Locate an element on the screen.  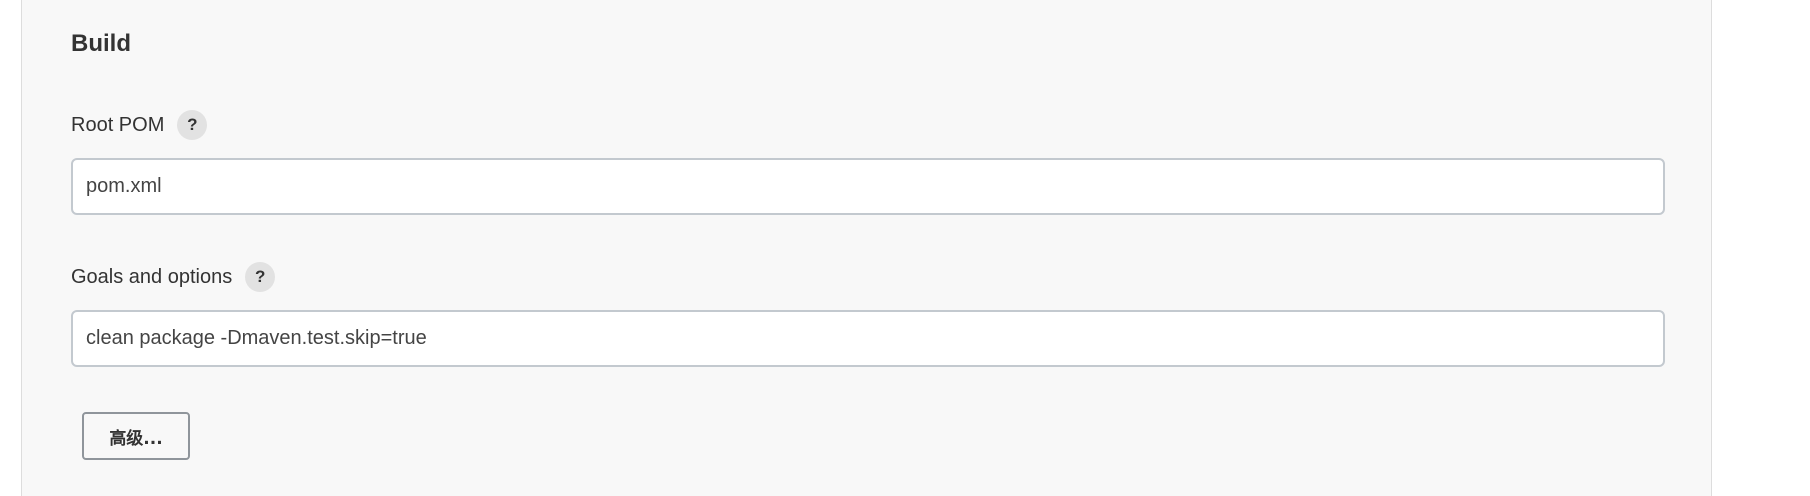
goals-help-icon: ? is located at coordinates (260, 277).